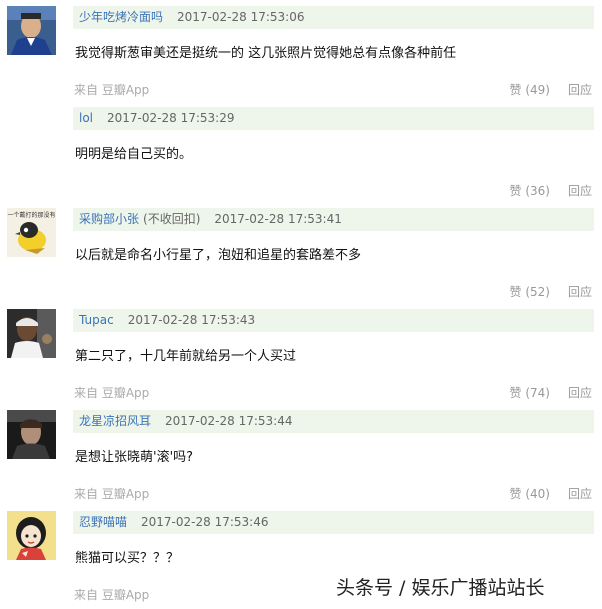  What do you see at coordinates (333, 522) in the screenshot?
I see `comment-header: 忍野喵喵 2017-02-28 17:53:46` at bounding box center [333, 522].